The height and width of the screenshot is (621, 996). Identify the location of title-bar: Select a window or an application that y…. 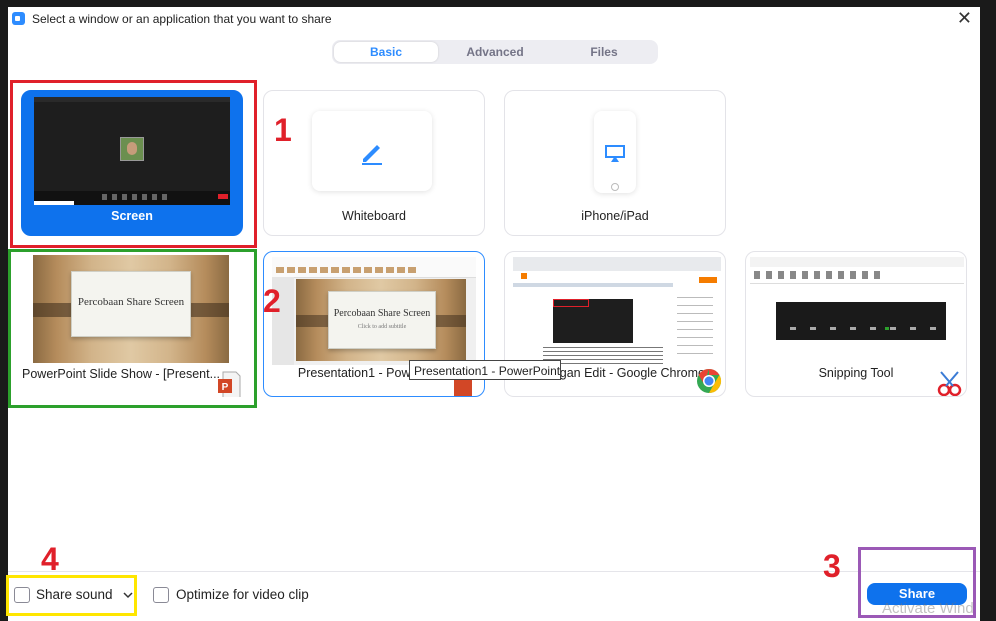
(494, 19).